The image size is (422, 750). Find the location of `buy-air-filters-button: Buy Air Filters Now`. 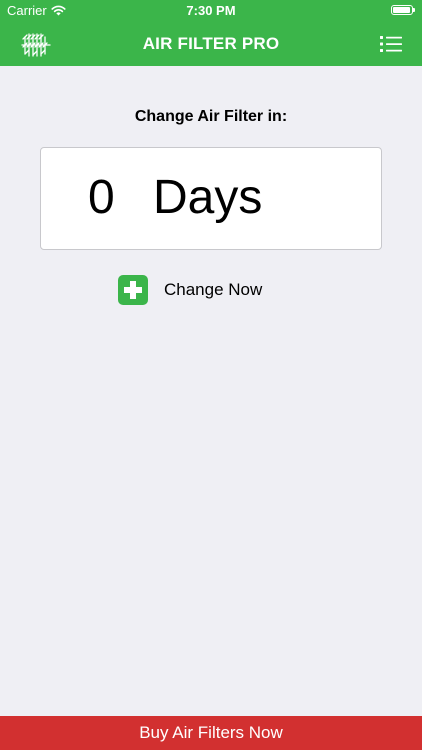

buy-air-filters-button: Buy Air Filters Now is located at coordinates (211, 733).